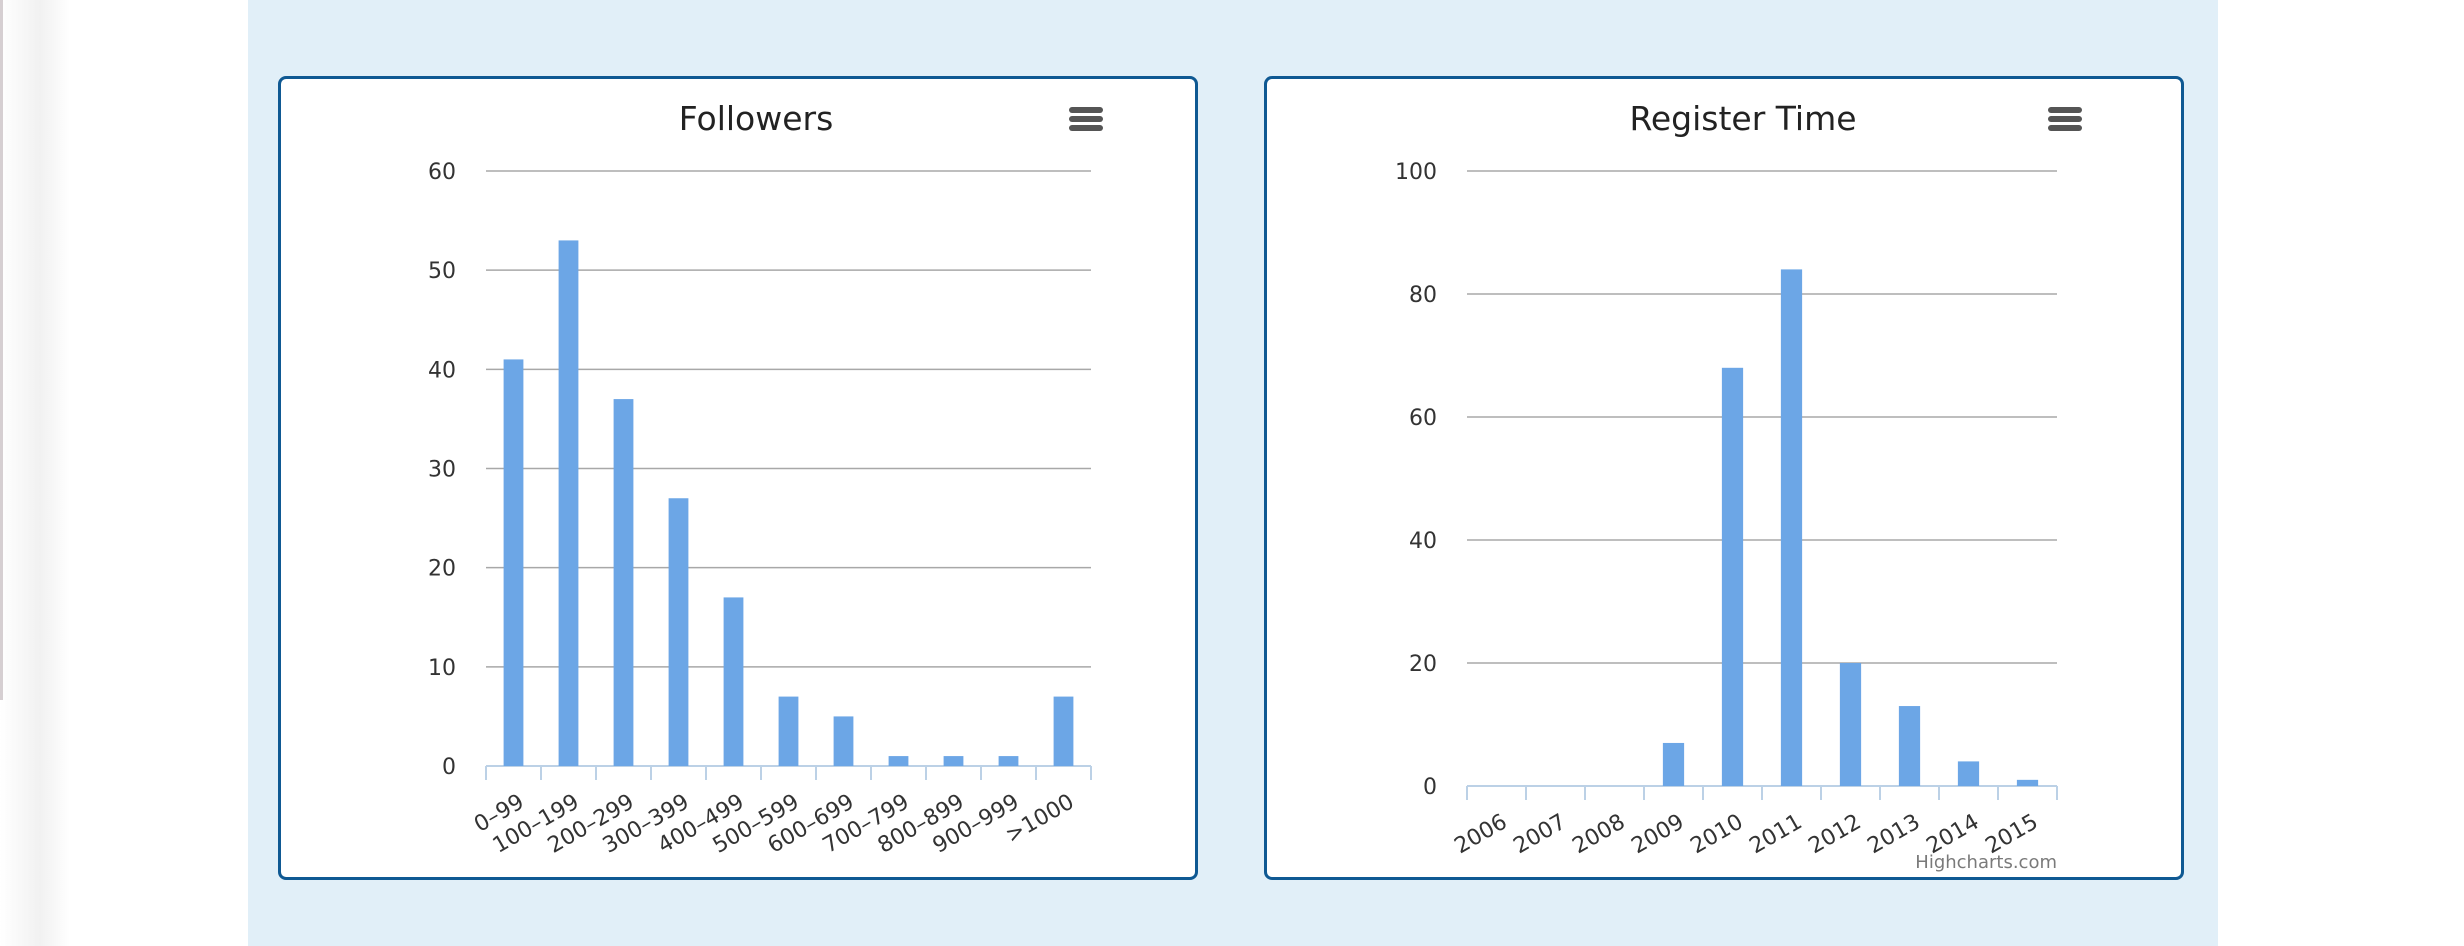  I want to click on y-tick-label: 80, so click(1423, 295).